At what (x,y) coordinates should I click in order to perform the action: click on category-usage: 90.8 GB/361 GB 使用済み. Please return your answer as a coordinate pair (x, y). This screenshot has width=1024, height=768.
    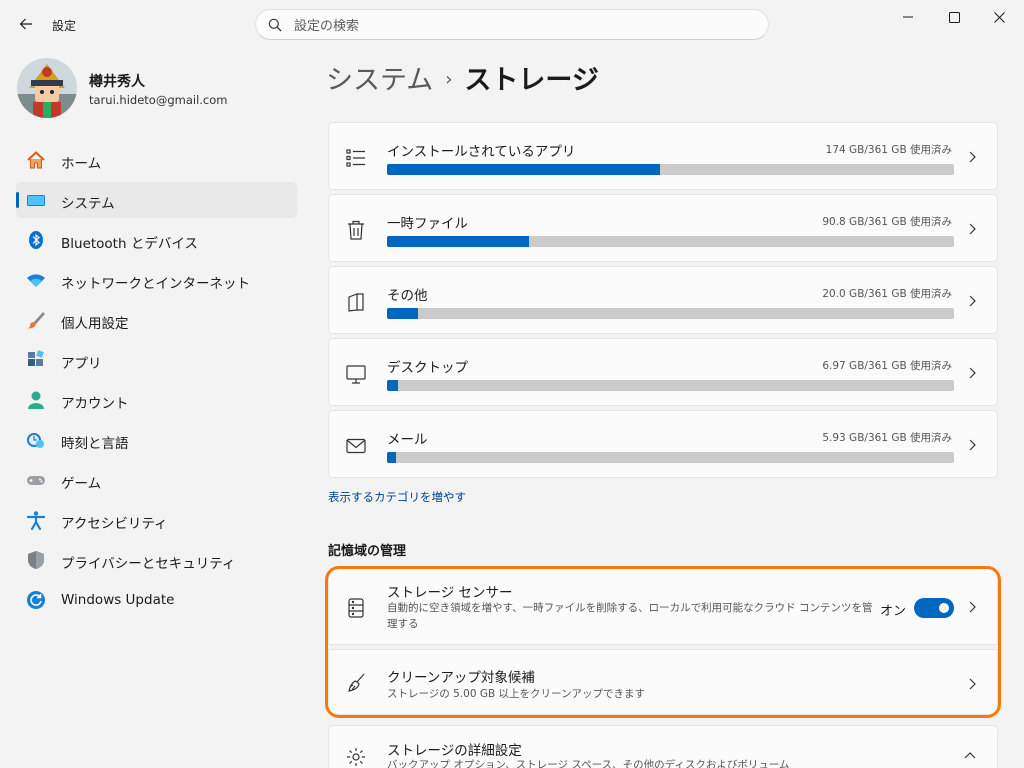
    Looking at the image, I should click on (887, 222).